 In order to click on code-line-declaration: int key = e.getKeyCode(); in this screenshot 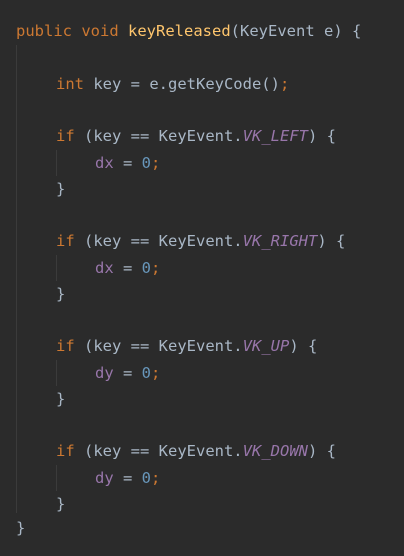, I will do `click(172, 84)`.